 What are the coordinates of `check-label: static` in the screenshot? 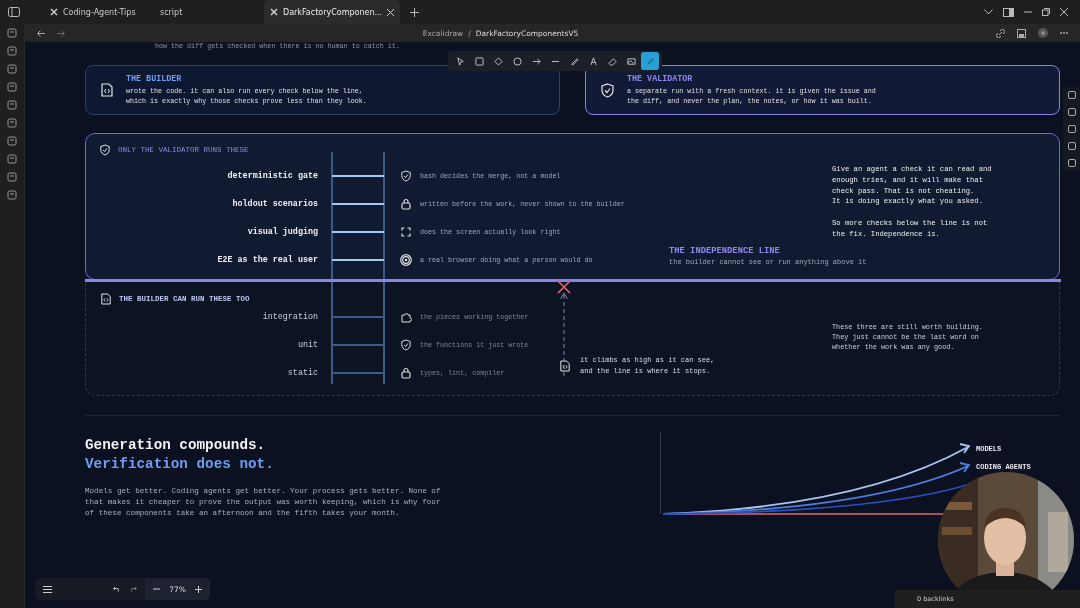 It's located at (302, 373).